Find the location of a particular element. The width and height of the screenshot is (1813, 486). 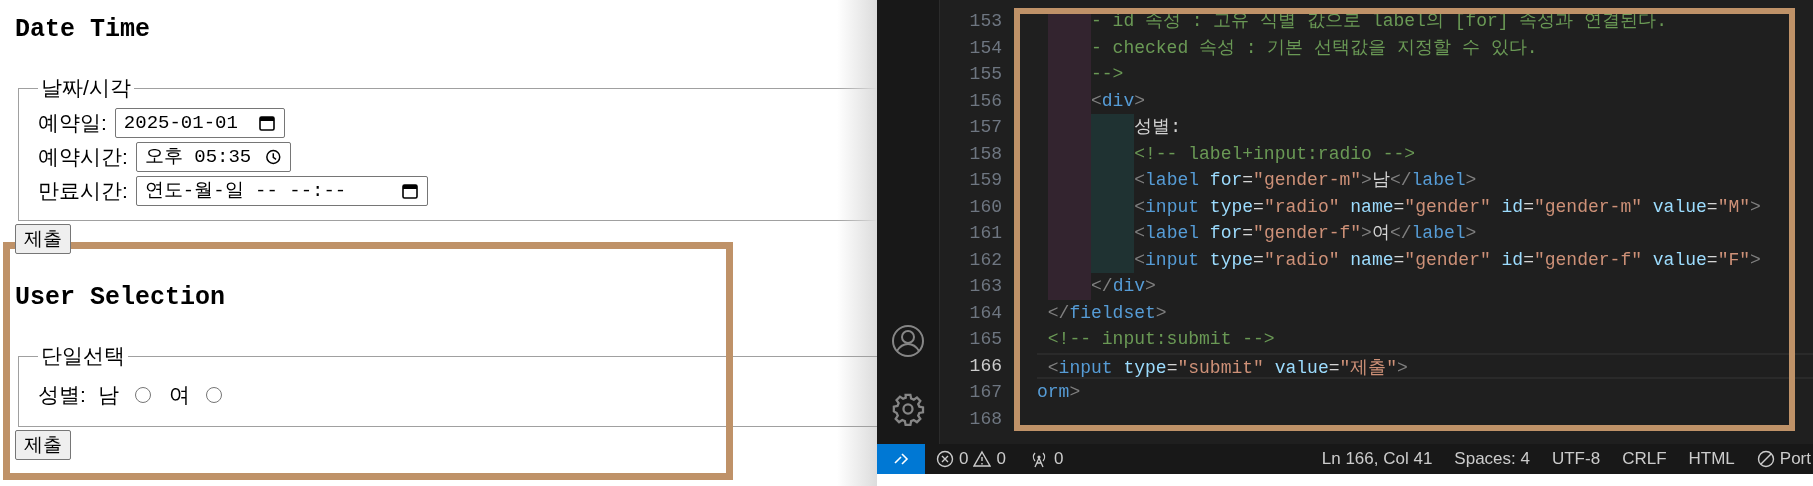

code-line: </fieldset> is located at coordinates (1106, 313).